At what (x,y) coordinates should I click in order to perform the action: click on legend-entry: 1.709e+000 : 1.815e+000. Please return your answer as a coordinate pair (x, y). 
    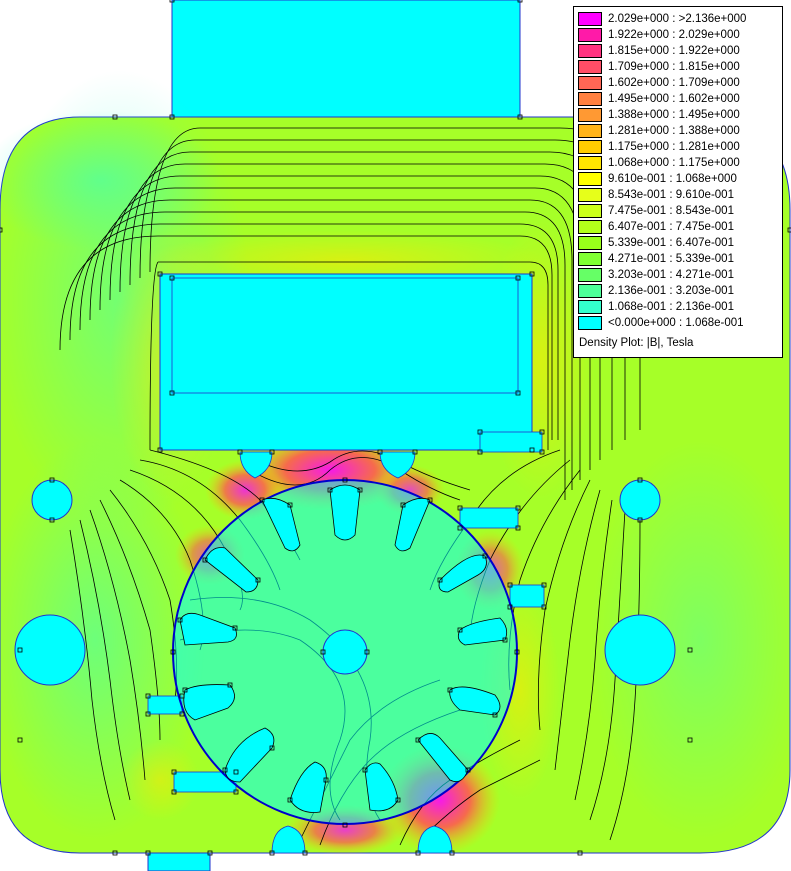
    Looking at the image, I should click on (659, 67).